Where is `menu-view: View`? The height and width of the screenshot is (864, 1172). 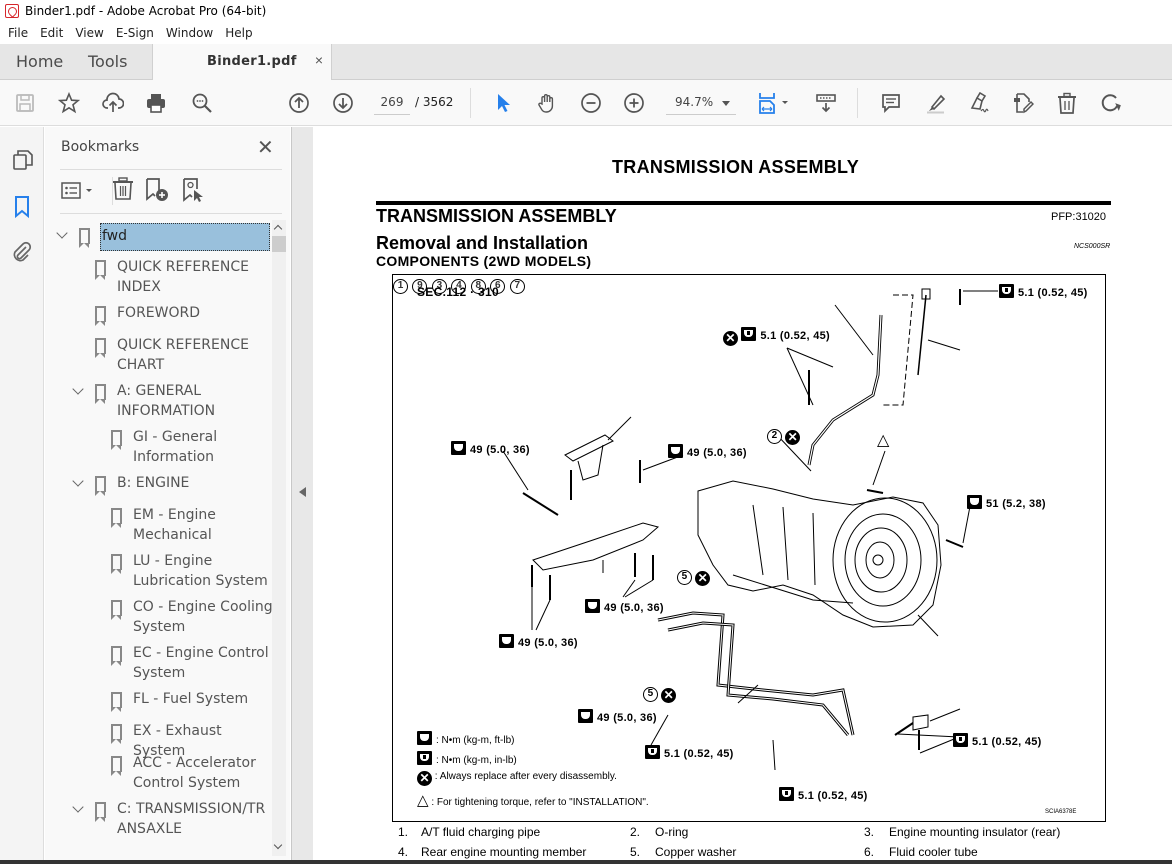 menu-view: View is located at coordinates (89, 33).